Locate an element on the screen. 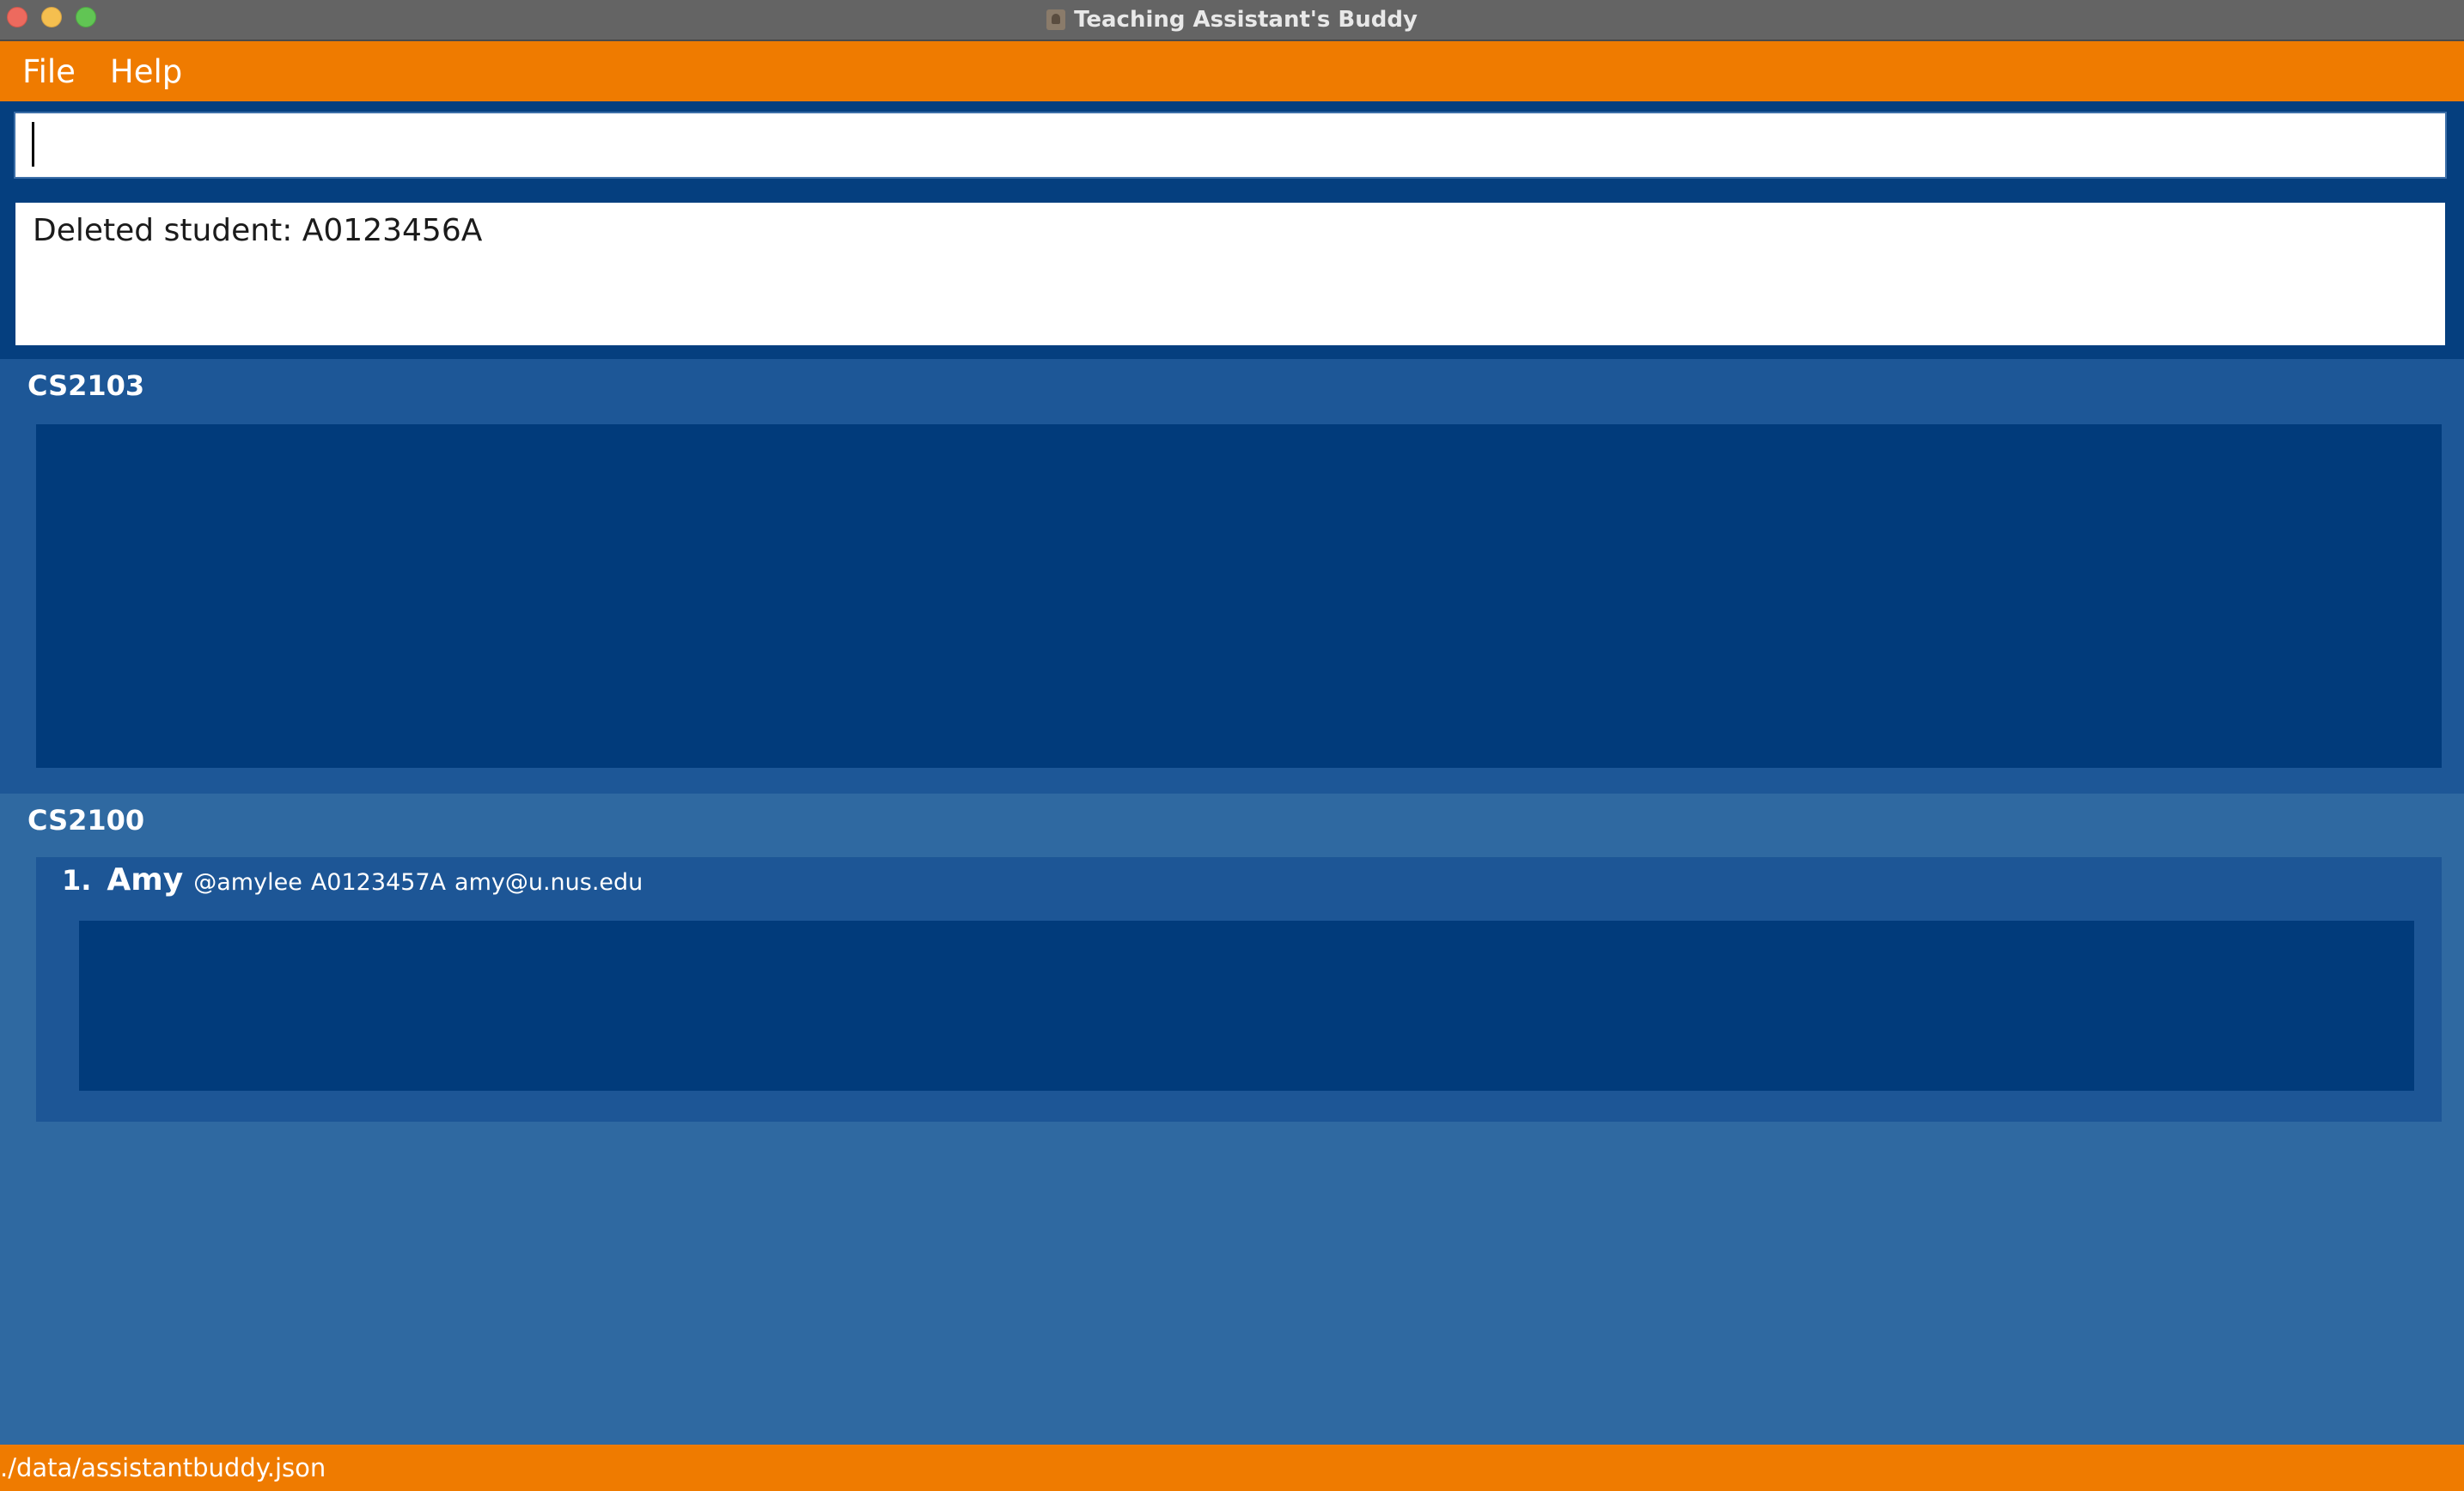  student-email: amy@u.nus.edu is located at coordinates (548, 882).